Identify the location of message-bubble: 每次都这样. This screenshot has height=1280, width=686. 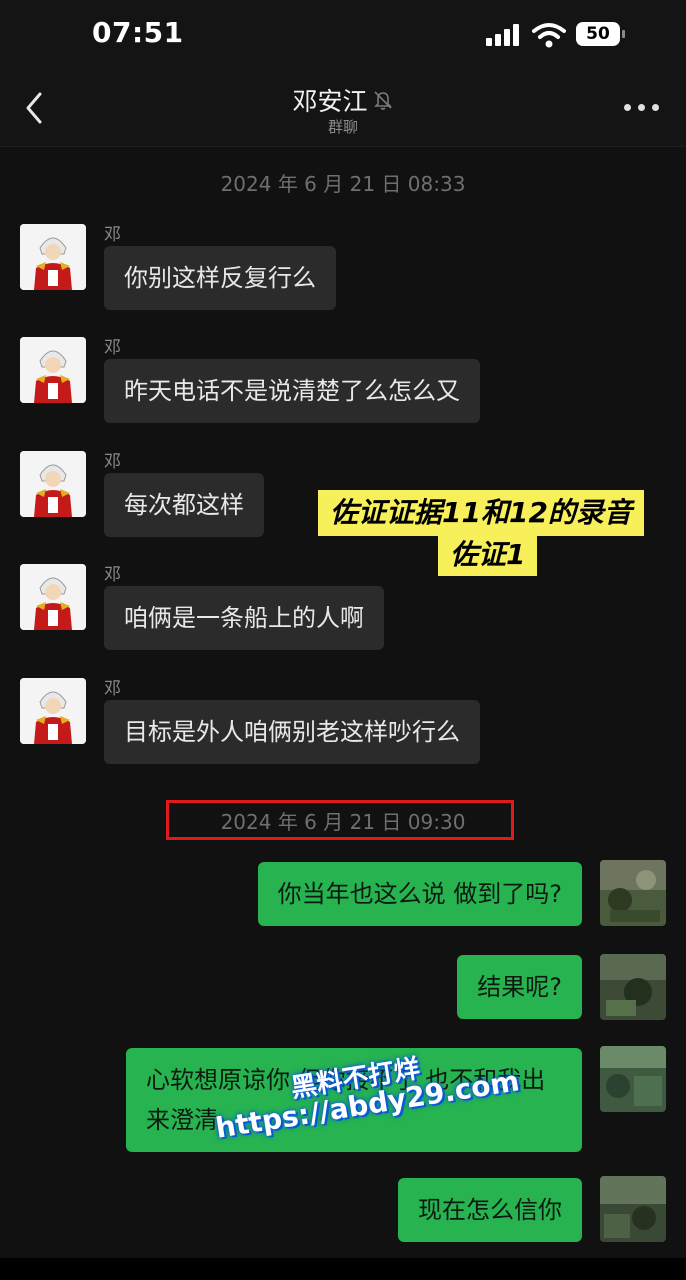
(184, 505).